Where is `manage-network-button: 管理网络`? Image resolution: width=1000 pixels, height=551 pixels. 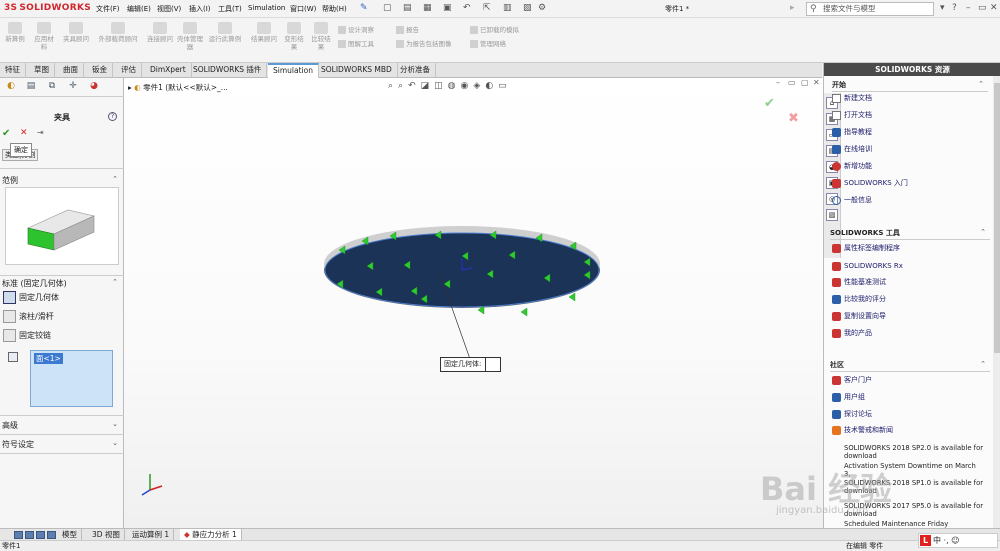
manage-network-button: 管理网络 is located at coordinates (488, 43).